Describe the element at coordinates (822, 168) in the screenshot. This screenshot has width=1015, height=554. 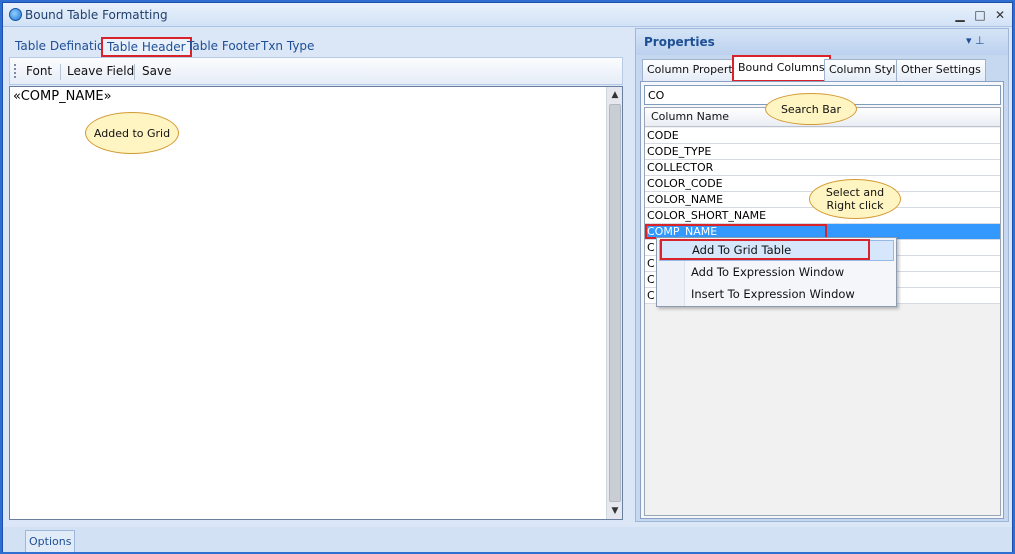
I see `grid-row-collector: COLLECTOR` at that location.